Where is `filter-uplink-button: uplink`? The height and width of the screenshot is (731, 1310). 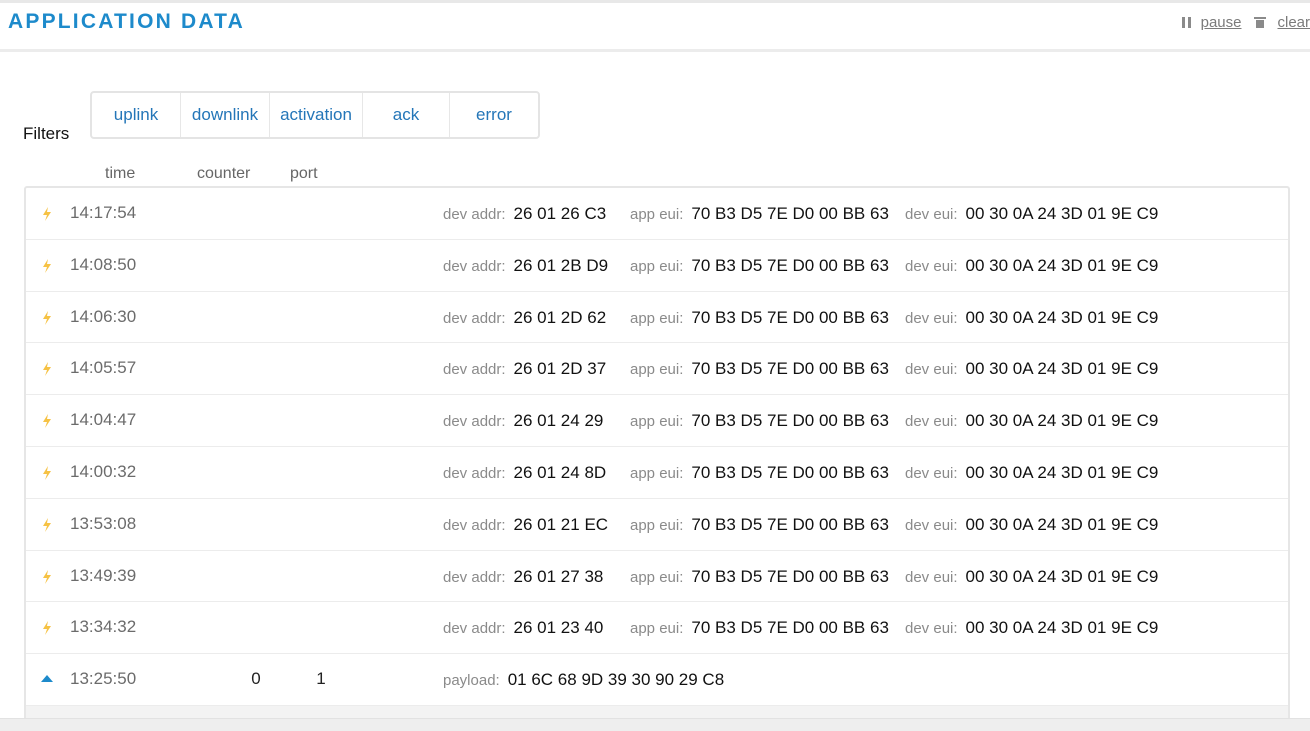 filter-uplink-button: uplink is located at coordinates (136, 115).